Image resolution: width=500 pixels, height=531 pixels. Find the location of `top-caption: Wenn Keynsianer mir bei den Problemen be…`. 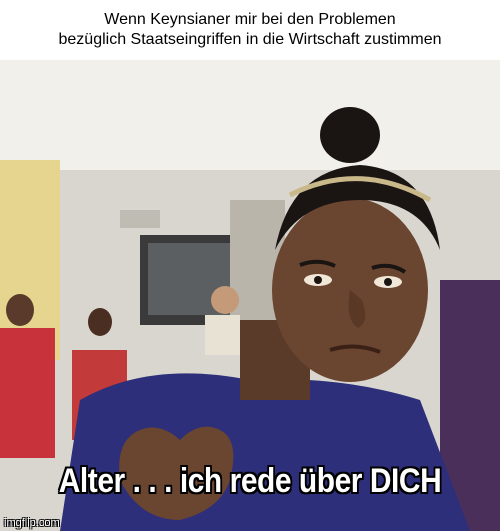

top-caption: Wenn Keynsianer mir bei den Problemen be… is located at coordinates (250, 30).